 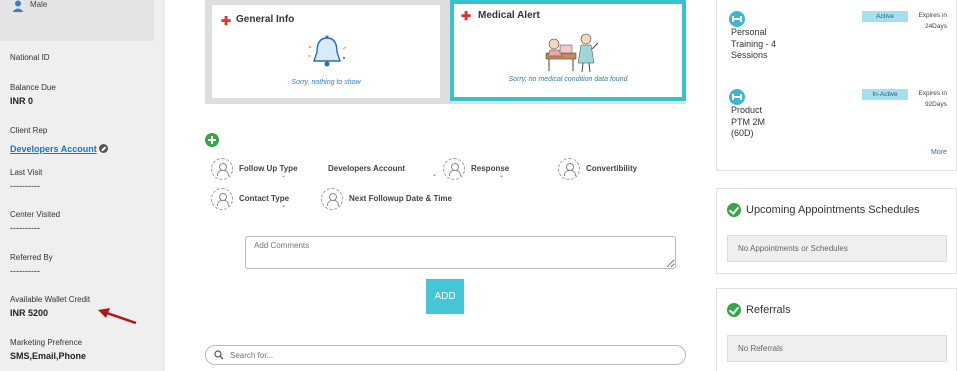 What do you see at coordinates (26, 172) in the screenshot?
I see `last-visit-label: Last Visit` at bounding box center [26, 172].